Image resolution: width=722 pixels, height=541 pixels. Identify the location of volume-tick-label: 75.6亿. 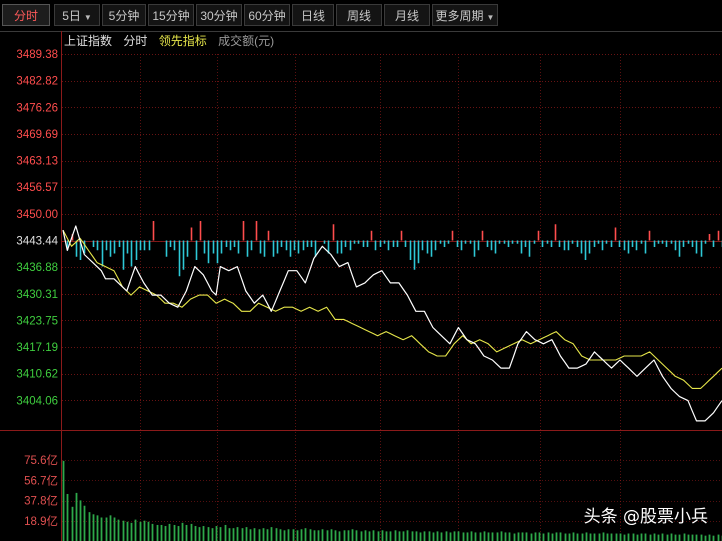
(41, 460).